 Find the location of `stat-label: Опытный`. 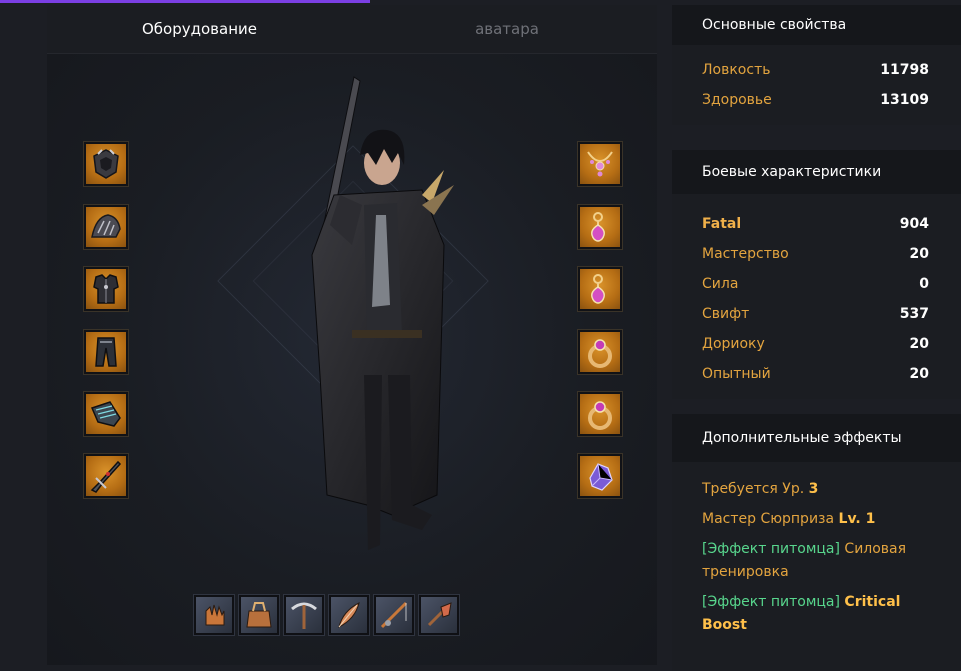

stat-label: Опытный is located at coordinates (736, 374).